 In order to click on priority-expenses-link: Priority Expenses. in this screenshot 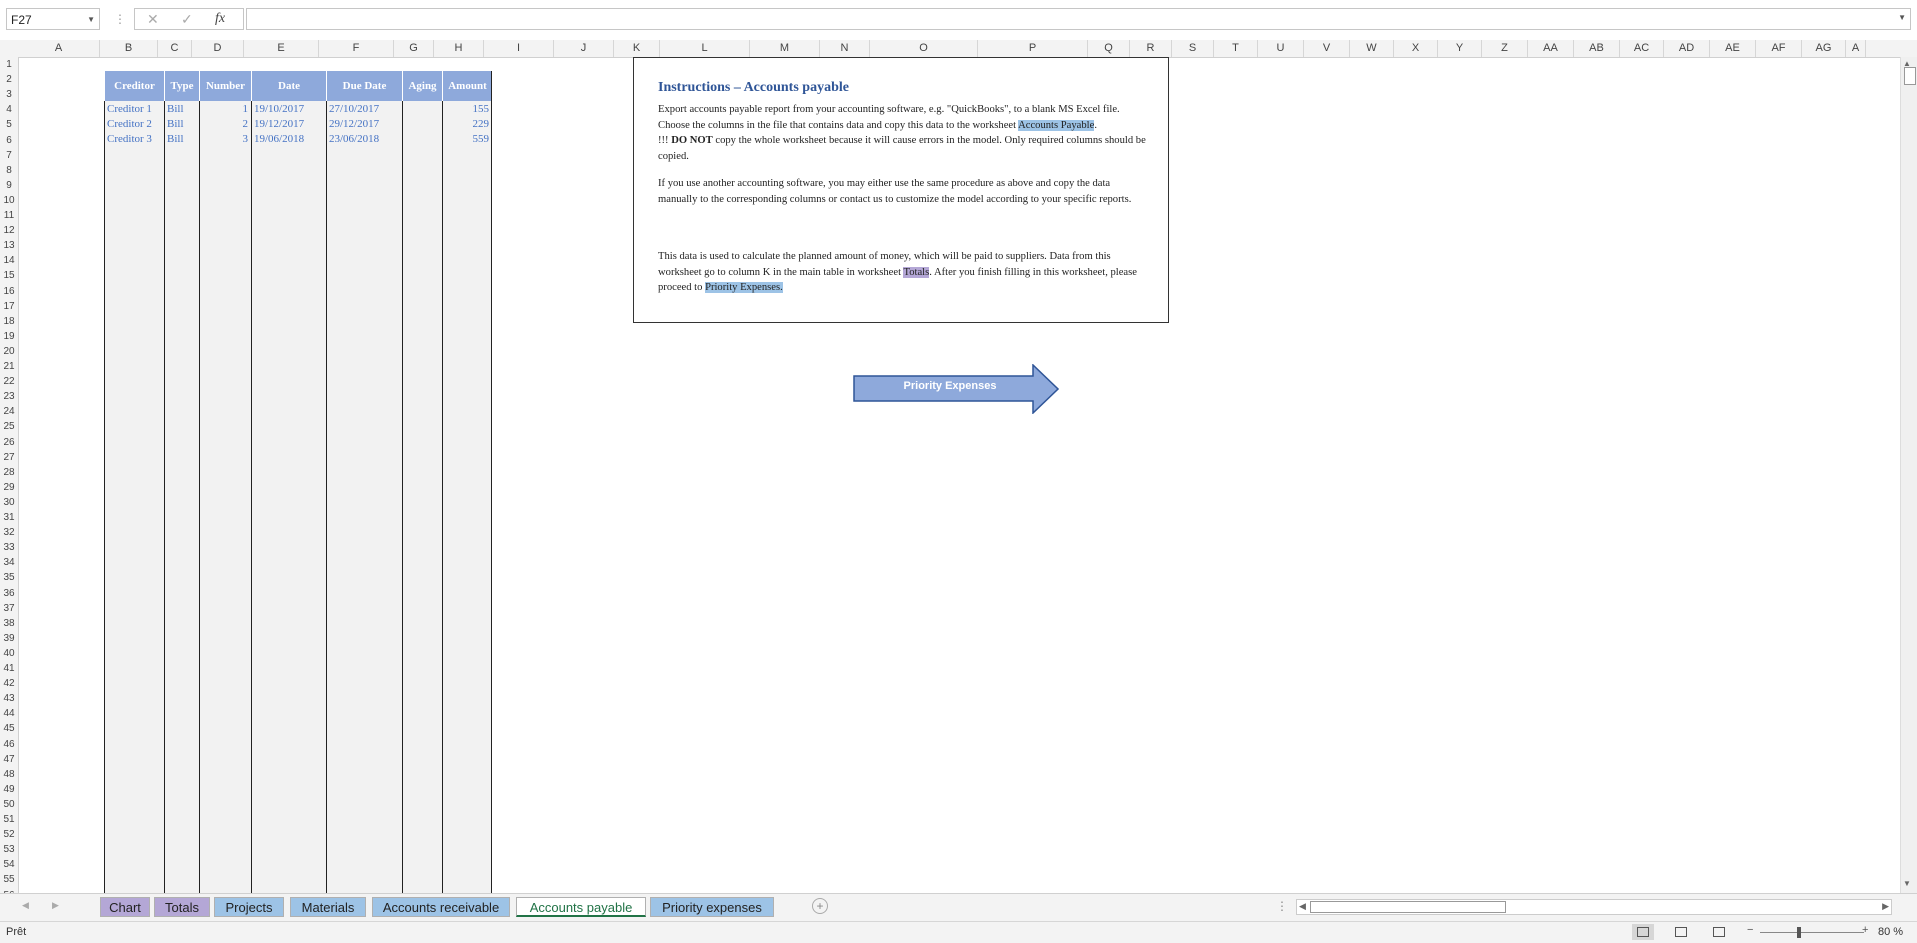, I will do `click(744, 287)`.